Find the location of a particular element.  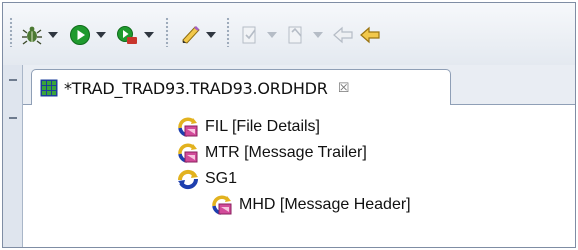

editor-tab: *TRAD_TRAD93.TRAD93.ORDHDR ☒ is located at coordinates (241, 87).